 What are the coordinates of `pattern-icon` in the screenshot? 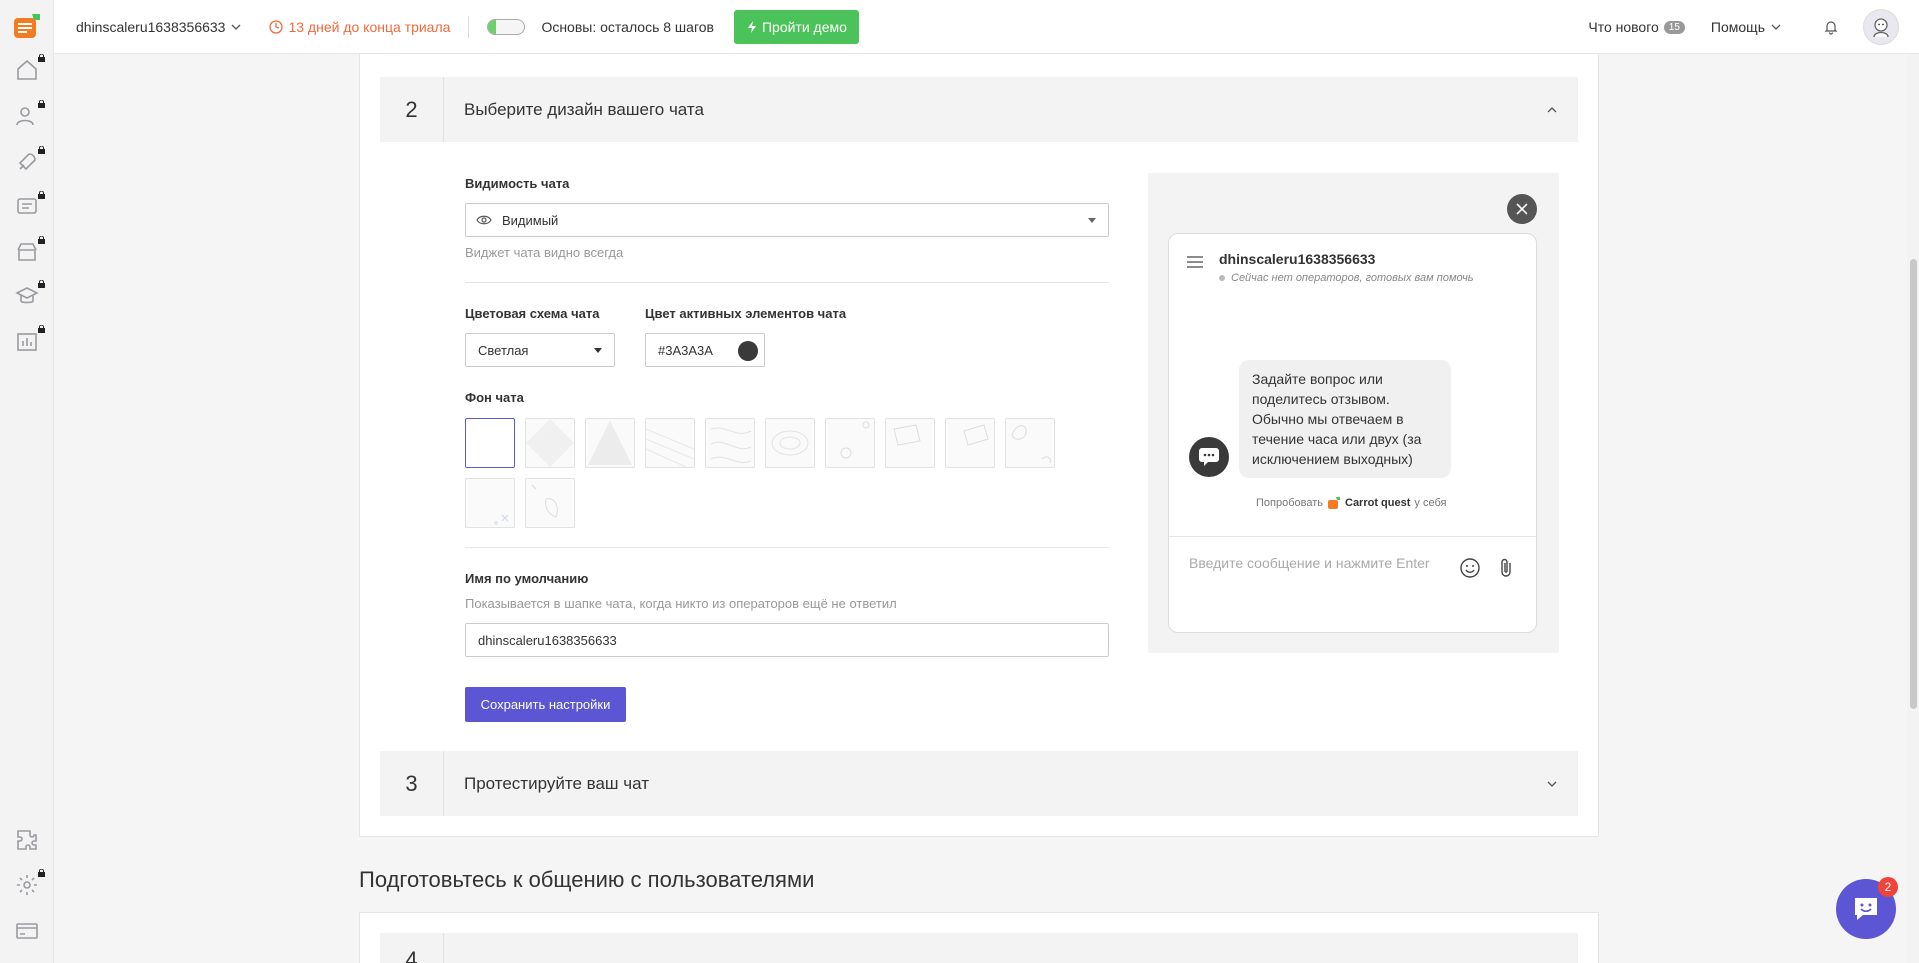 It's located at (550, 443).